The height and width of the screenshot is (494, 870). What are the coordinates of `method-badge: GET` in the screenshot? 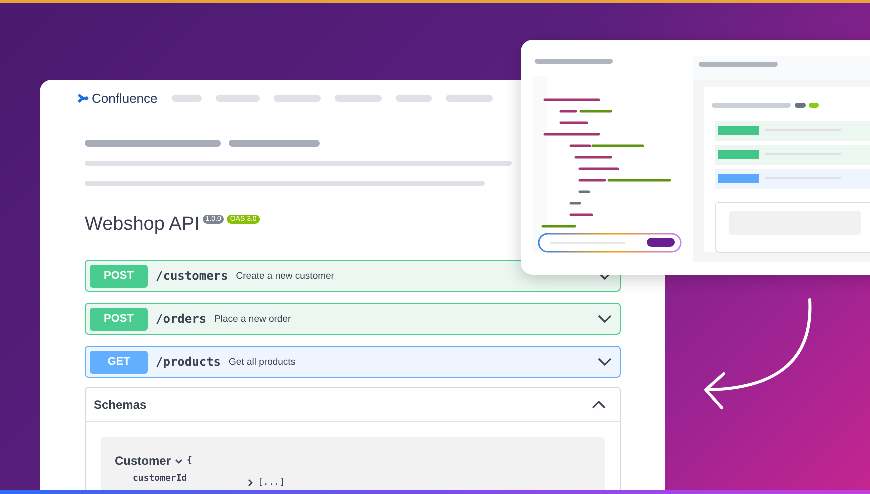 It's located at (119, 362).